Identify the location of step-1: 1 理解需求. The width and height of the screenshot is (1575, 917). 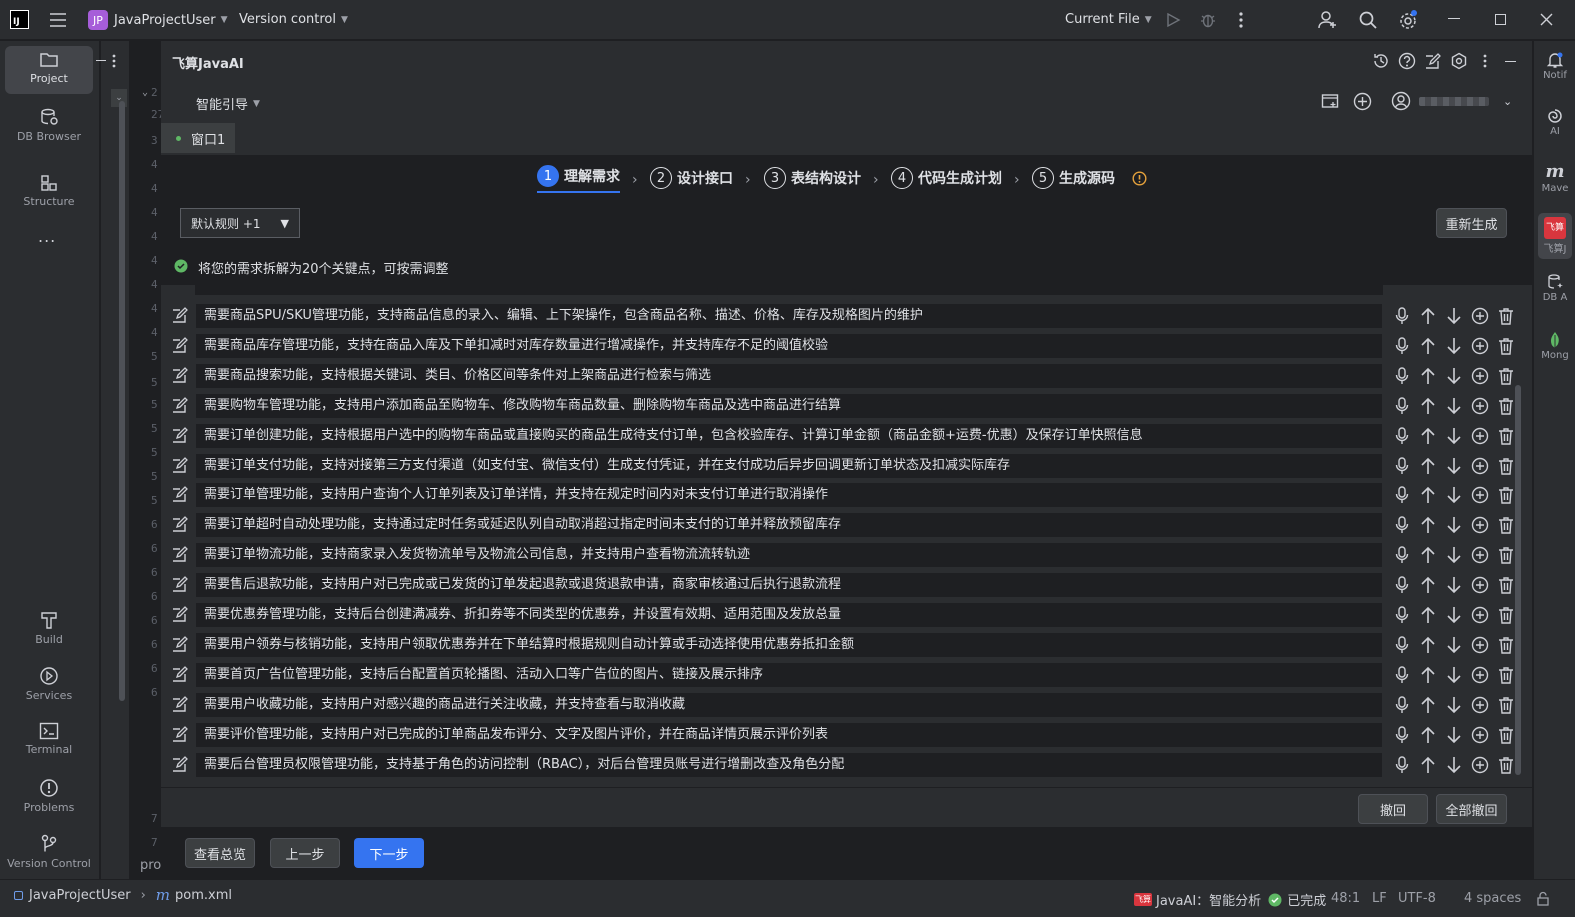
(578, 178).